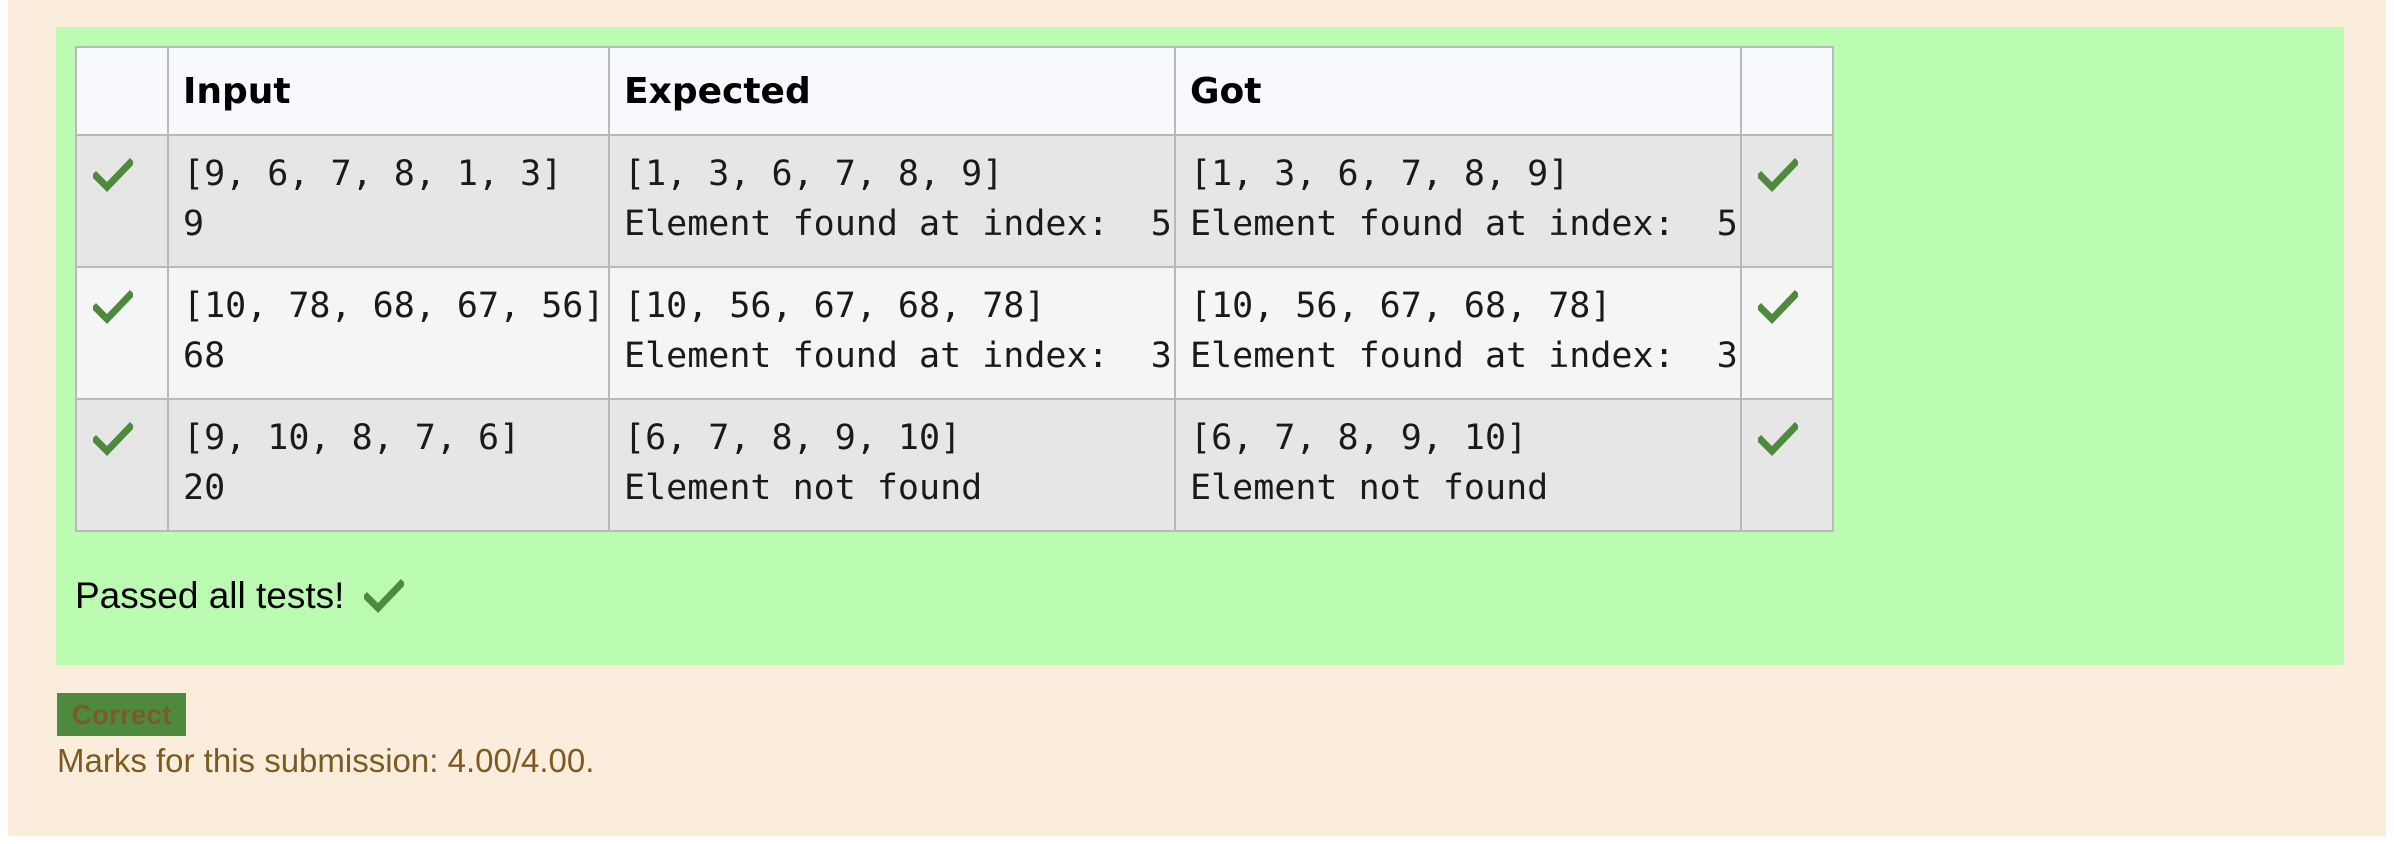  Describe the element at coordinates (210, 595) in the screenshot. I see `summary-text: Passed all tests!` at that location.